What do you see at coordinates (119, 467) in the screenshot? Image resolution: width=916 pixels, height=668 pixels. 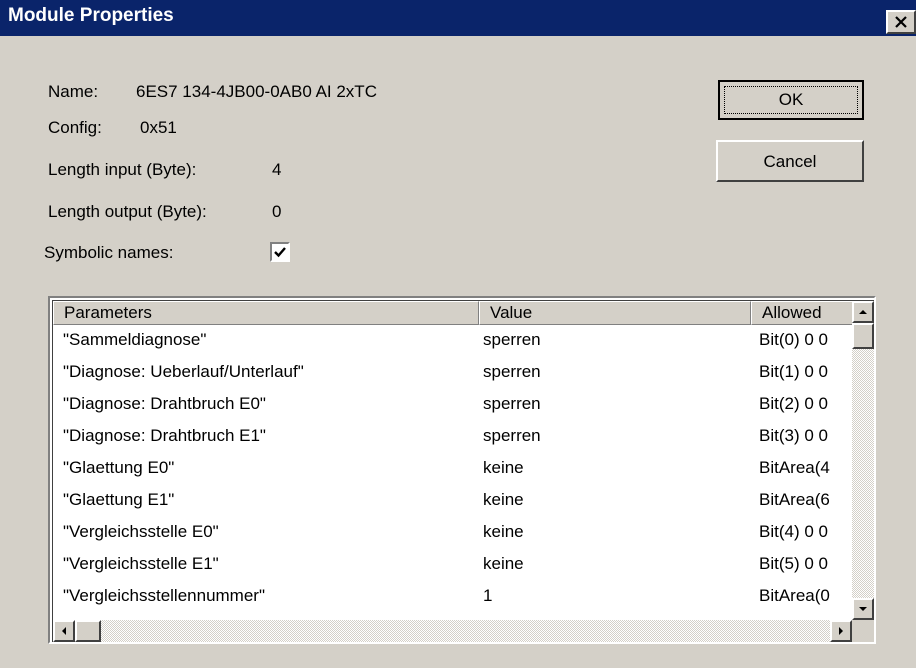 I see `parameter-cell: "Glaettung E0"` at bounding box center [119, 467].